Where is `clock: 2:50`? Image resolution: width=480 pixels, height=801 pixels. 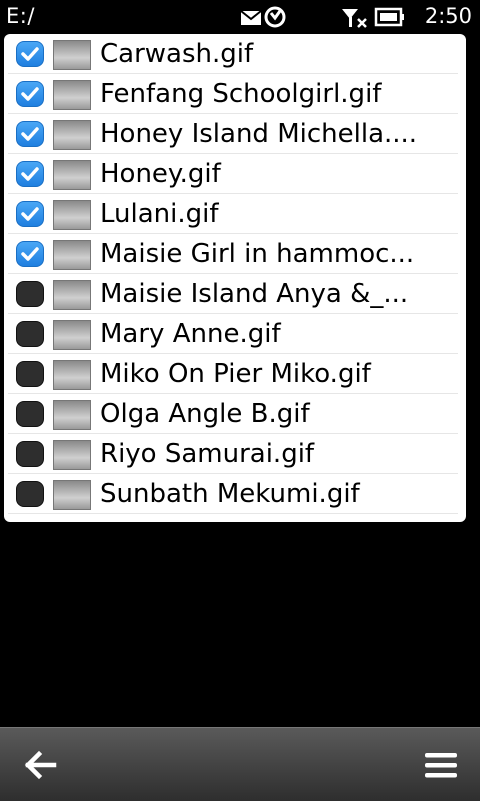
clock: 2:50 is located at coordinates (448, 16).